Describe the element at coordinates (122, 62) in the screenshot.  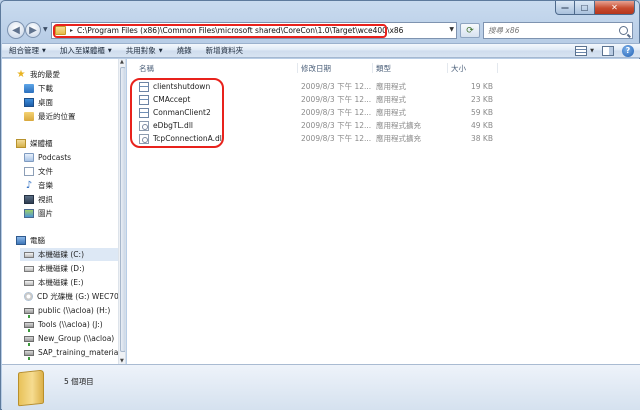
I see `scroll-up-icon: ▲` at that location.